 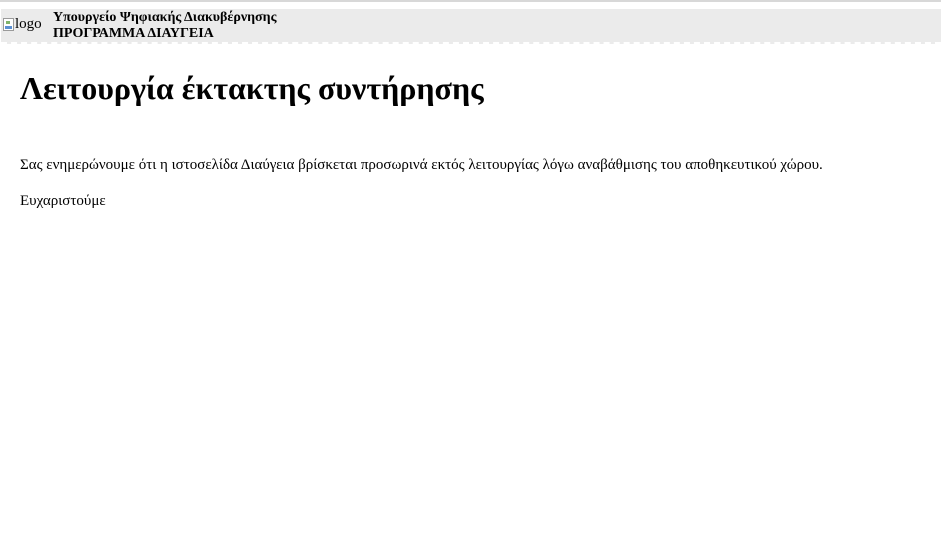 I want to click on broken-image-icon, so click(x=8, y=24).